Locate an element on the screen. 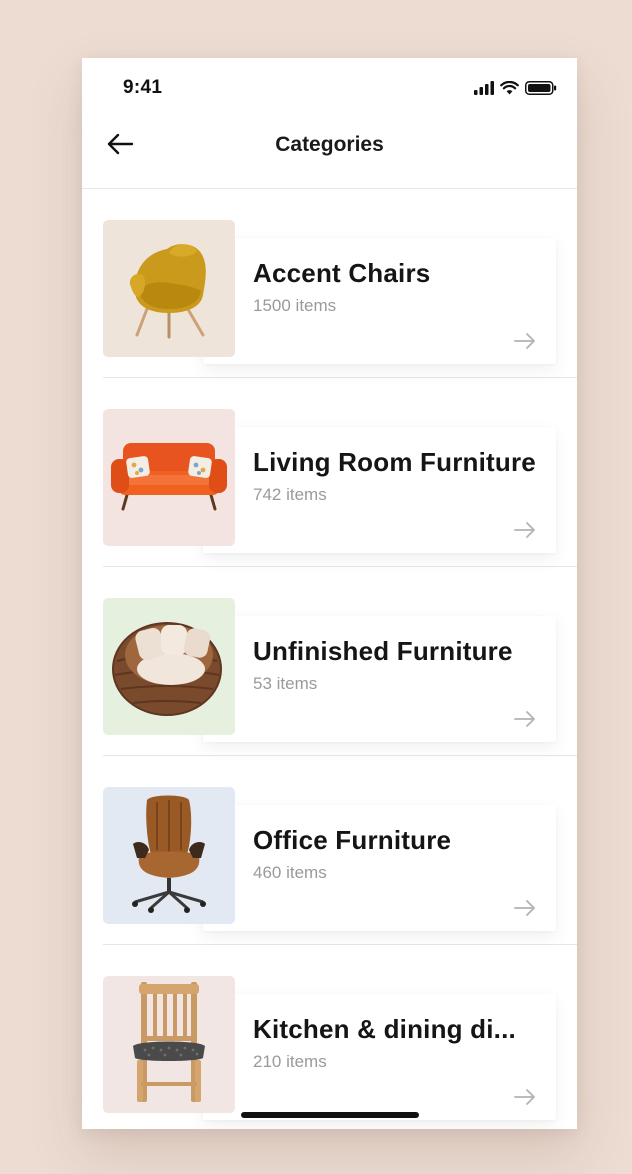  category-name: Office Furniture is located at coordinates (352, 840).